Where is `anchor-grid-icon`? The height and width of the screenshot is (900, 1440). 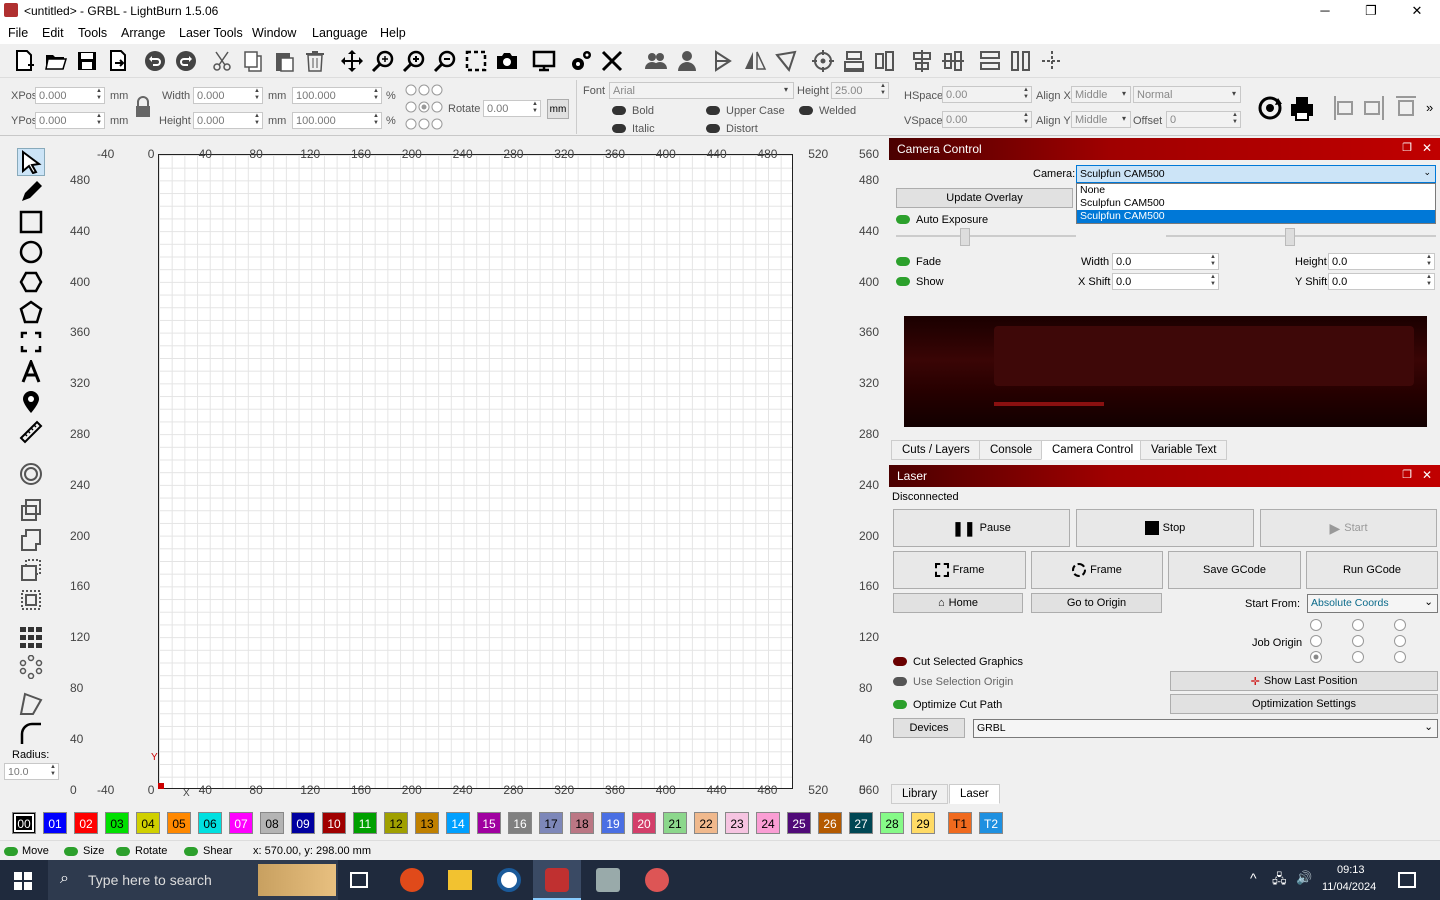
anchor-grid-icon is located at coordinates (424, 107).